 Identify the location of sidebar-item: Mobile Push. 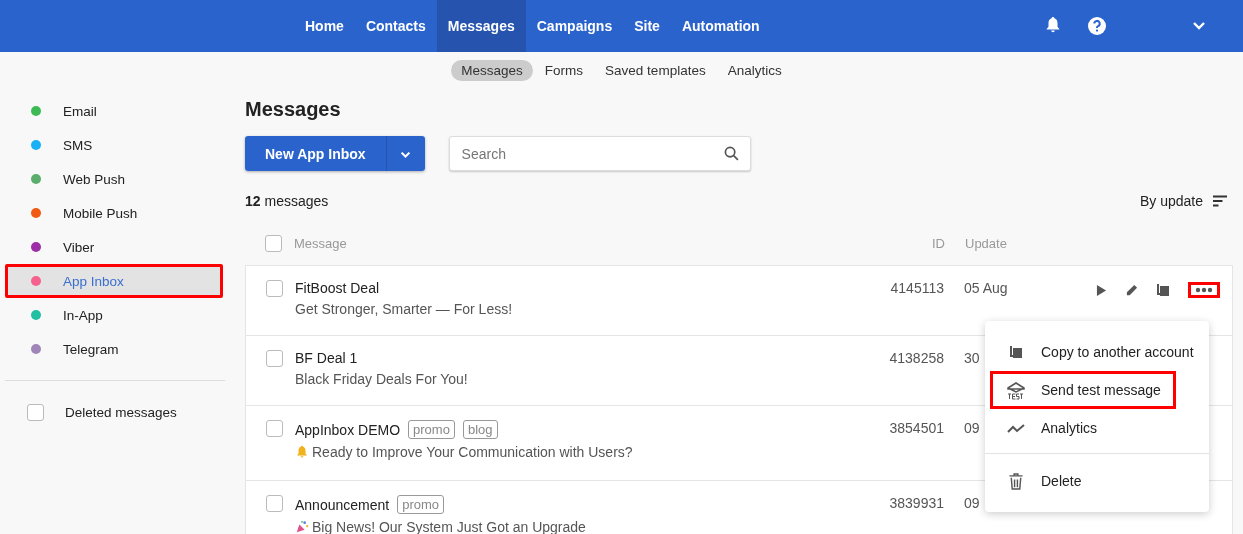
(114, 213).